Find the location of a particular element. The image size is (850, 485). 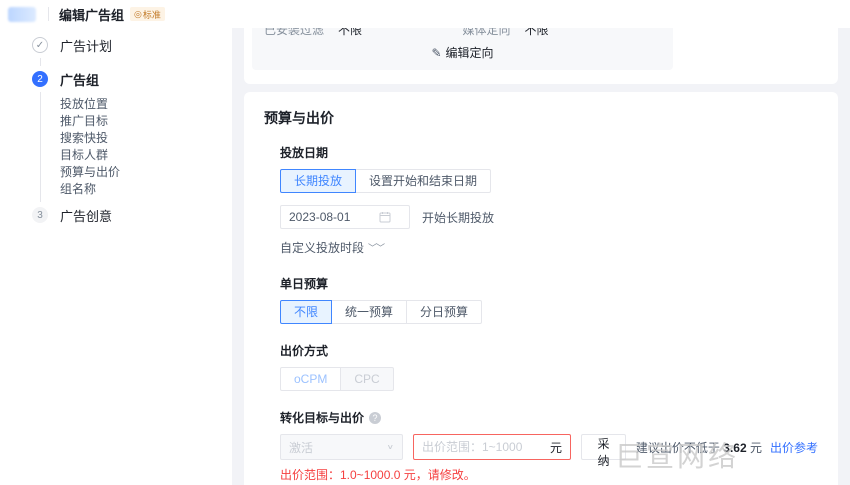

step-connector is located at coordinates (136, 62).